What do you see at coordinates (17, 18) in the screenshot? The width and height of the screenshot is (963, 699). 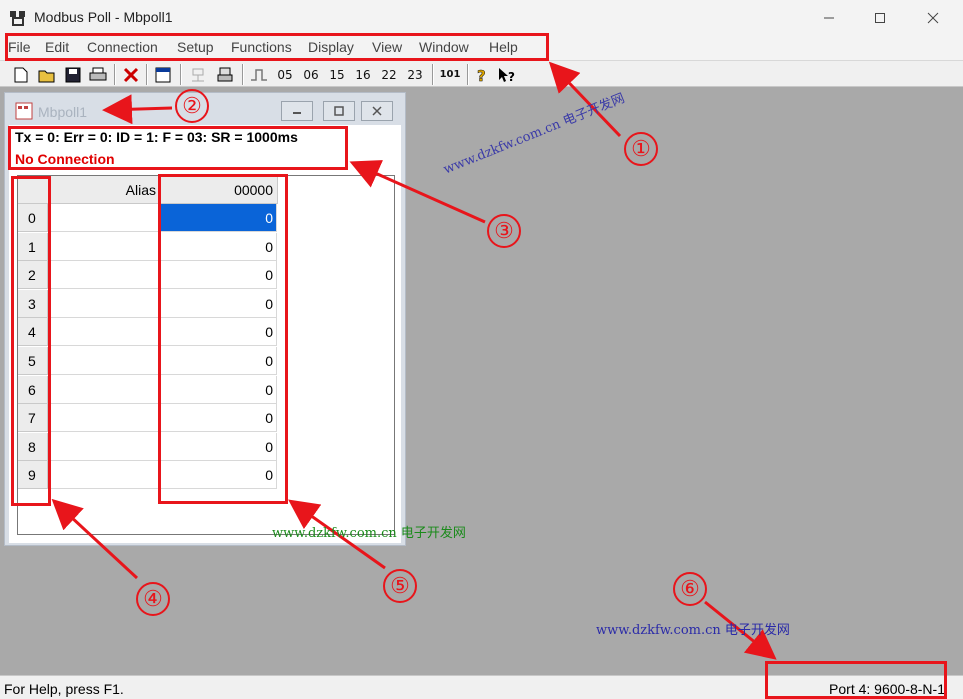 I see `app-icon` at bounding box center [17, 18].